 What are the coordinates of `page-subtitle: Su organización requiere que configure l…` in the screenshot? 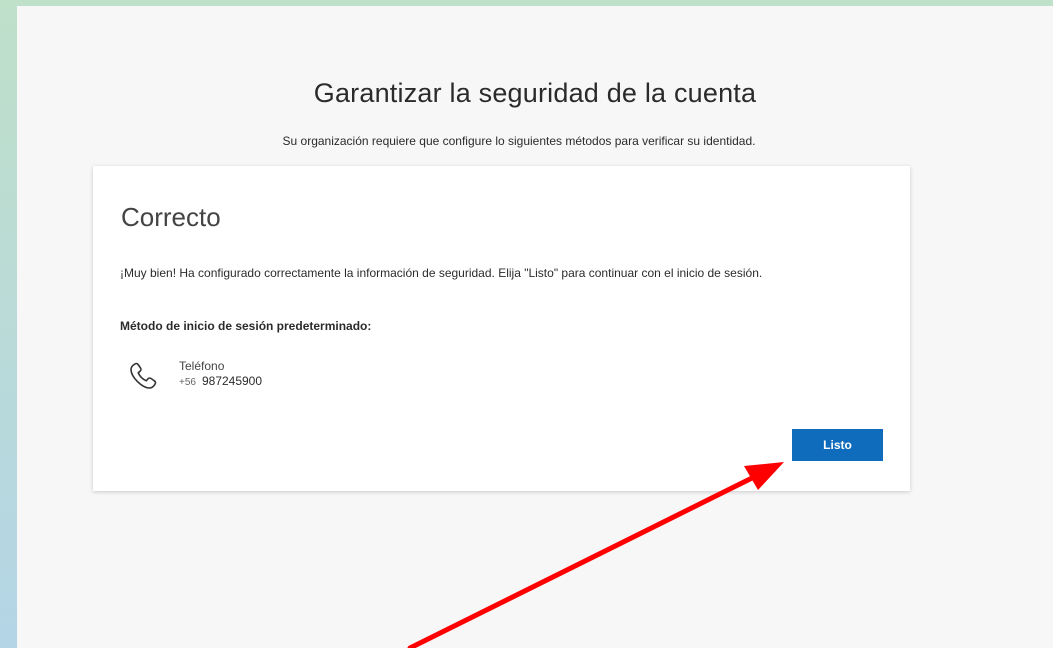 It's located at (519, 141).